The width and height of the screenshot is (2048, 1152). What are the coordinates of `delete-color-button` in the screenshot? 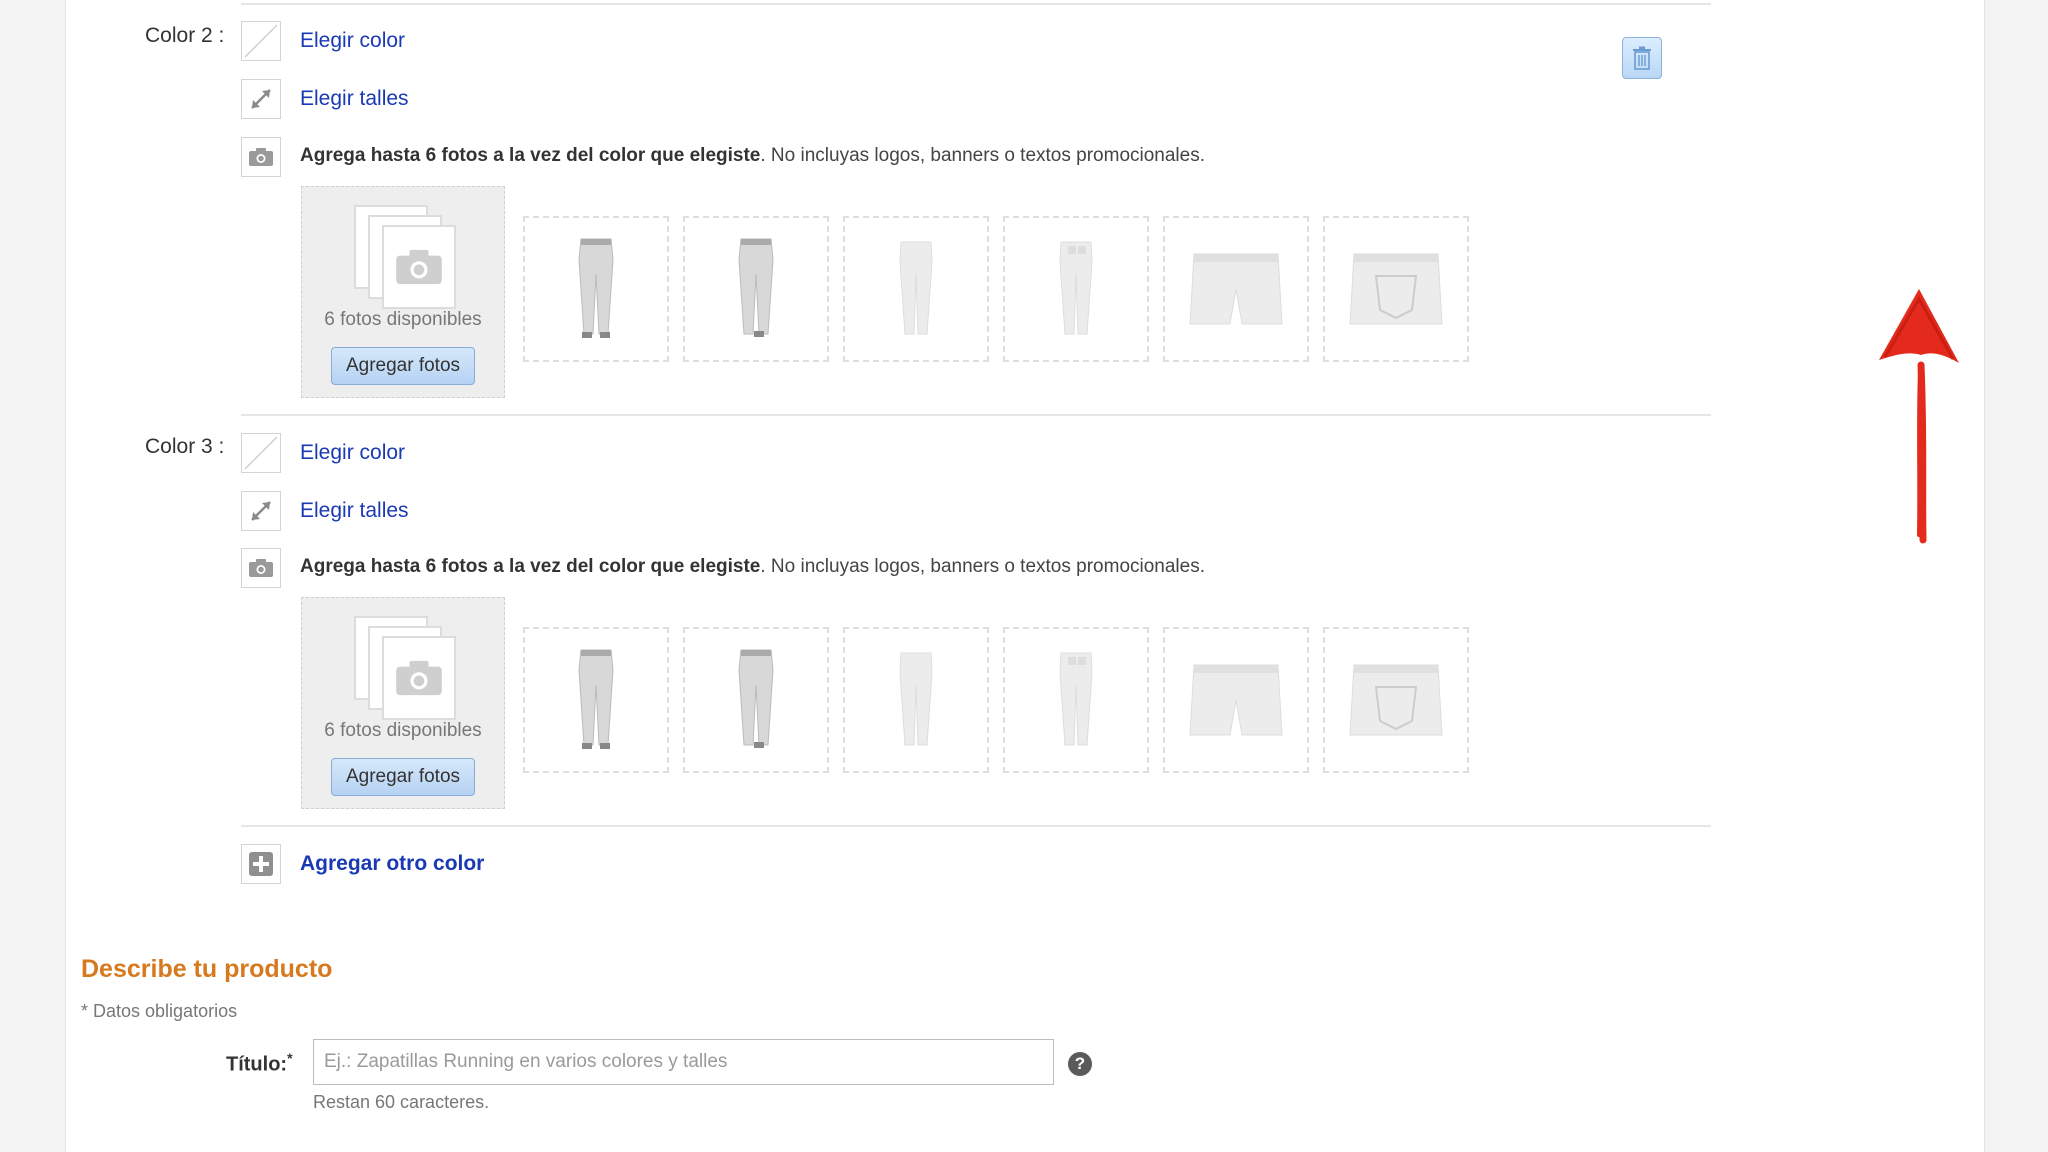 It's located at (1642, 58).